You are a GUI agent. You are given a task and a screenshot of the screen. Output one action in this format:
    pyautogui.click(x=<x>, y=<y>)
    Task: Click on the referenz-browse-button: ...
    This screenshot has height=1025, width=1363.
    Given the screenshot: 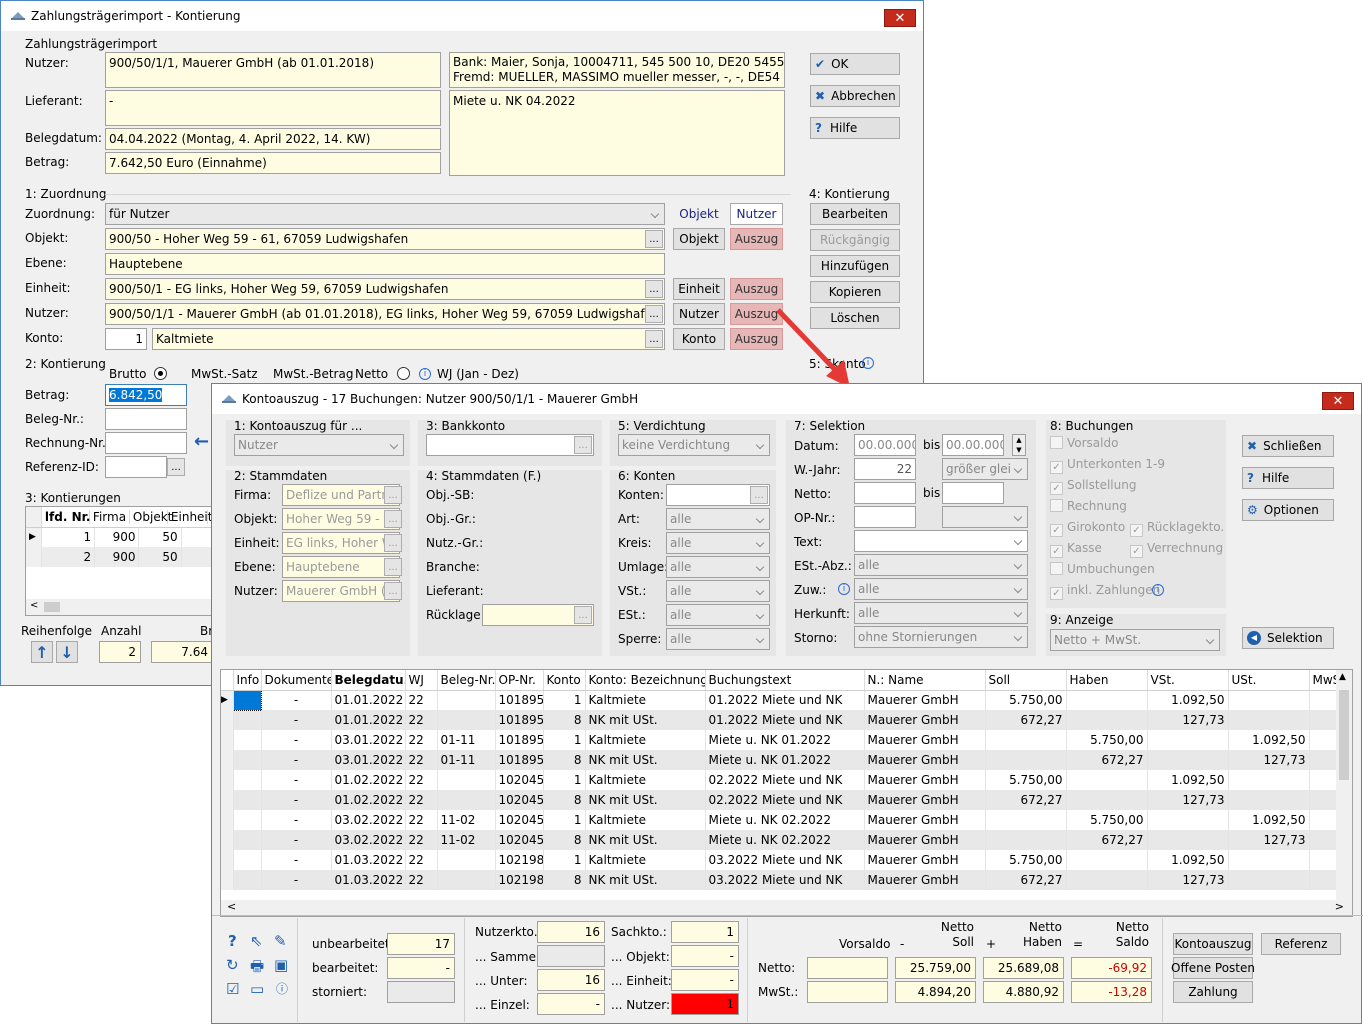 What is the action you would take?
    pyautogui.click(x=176, y=467)
    